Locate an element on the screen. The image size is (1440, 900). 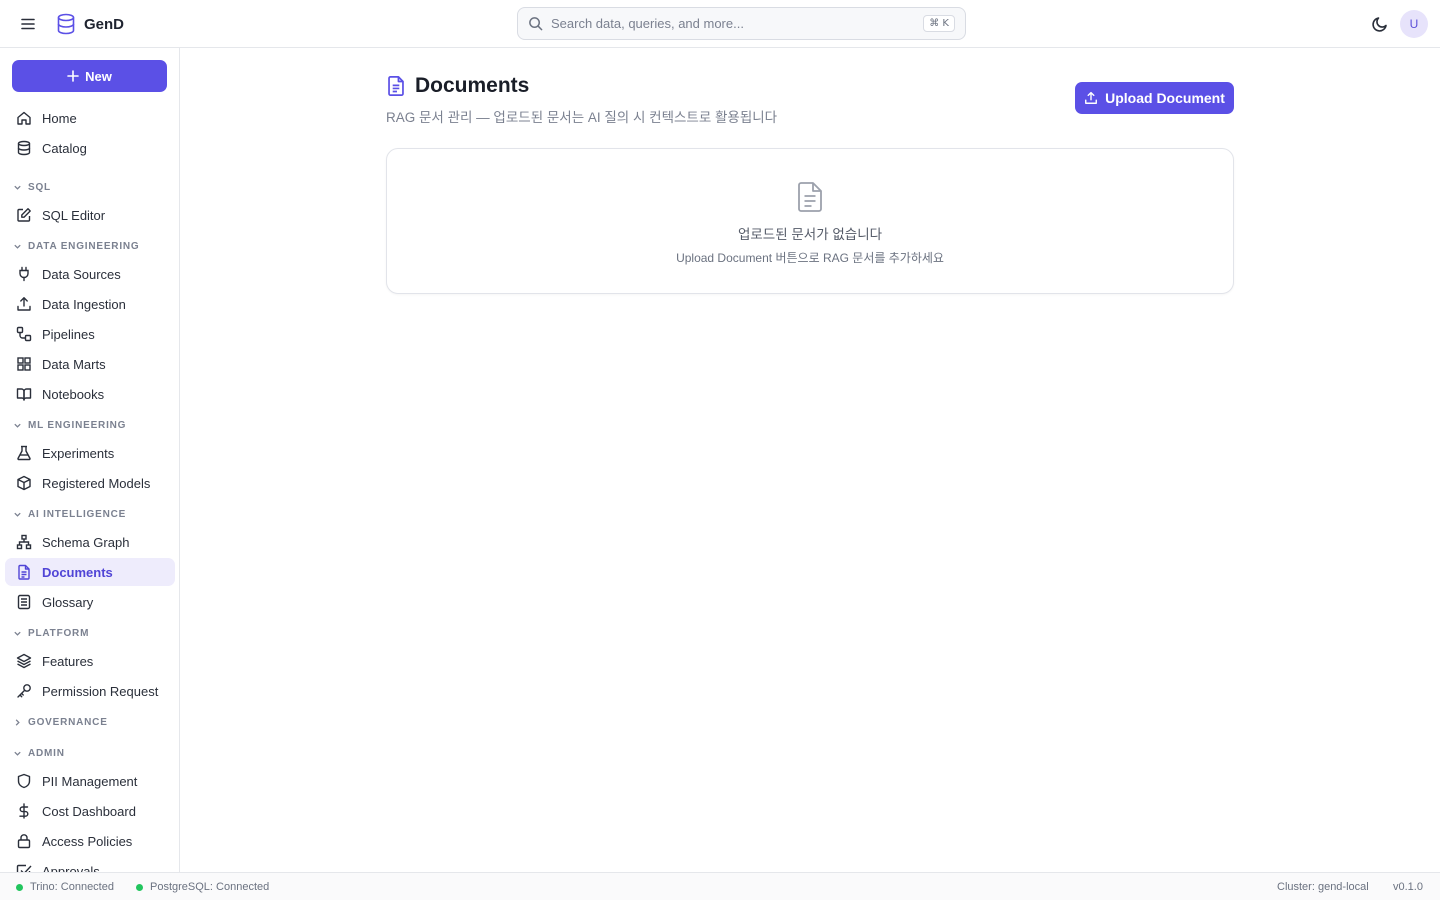
section-label: ML ENGINEERING is located at coordinates (77, 425).